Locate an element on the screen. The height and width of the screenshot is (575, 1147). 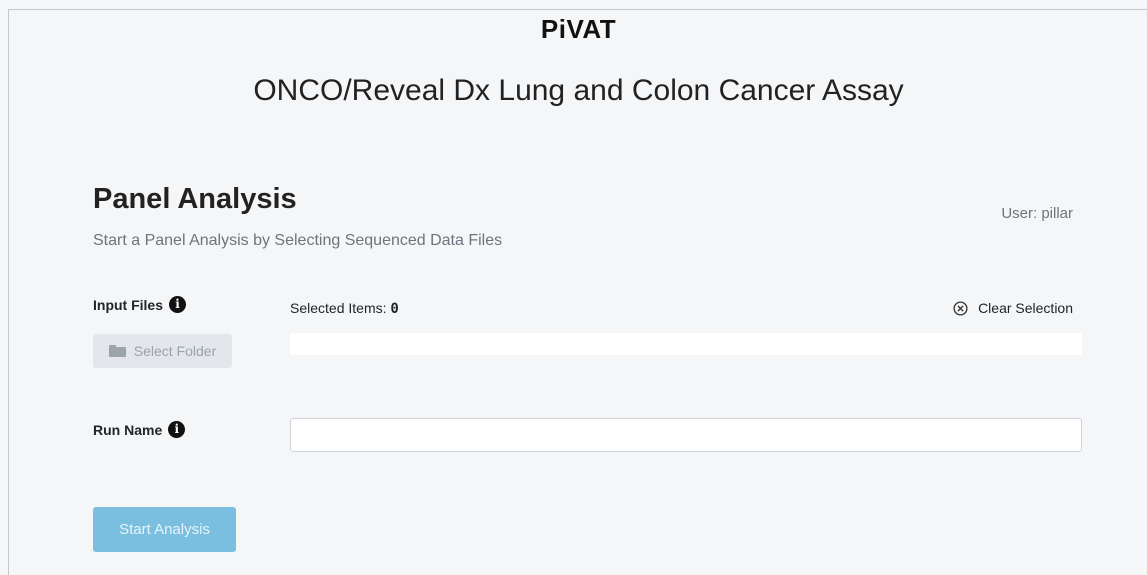
app-logo: PiVAT is located at coordinates (578, 29).